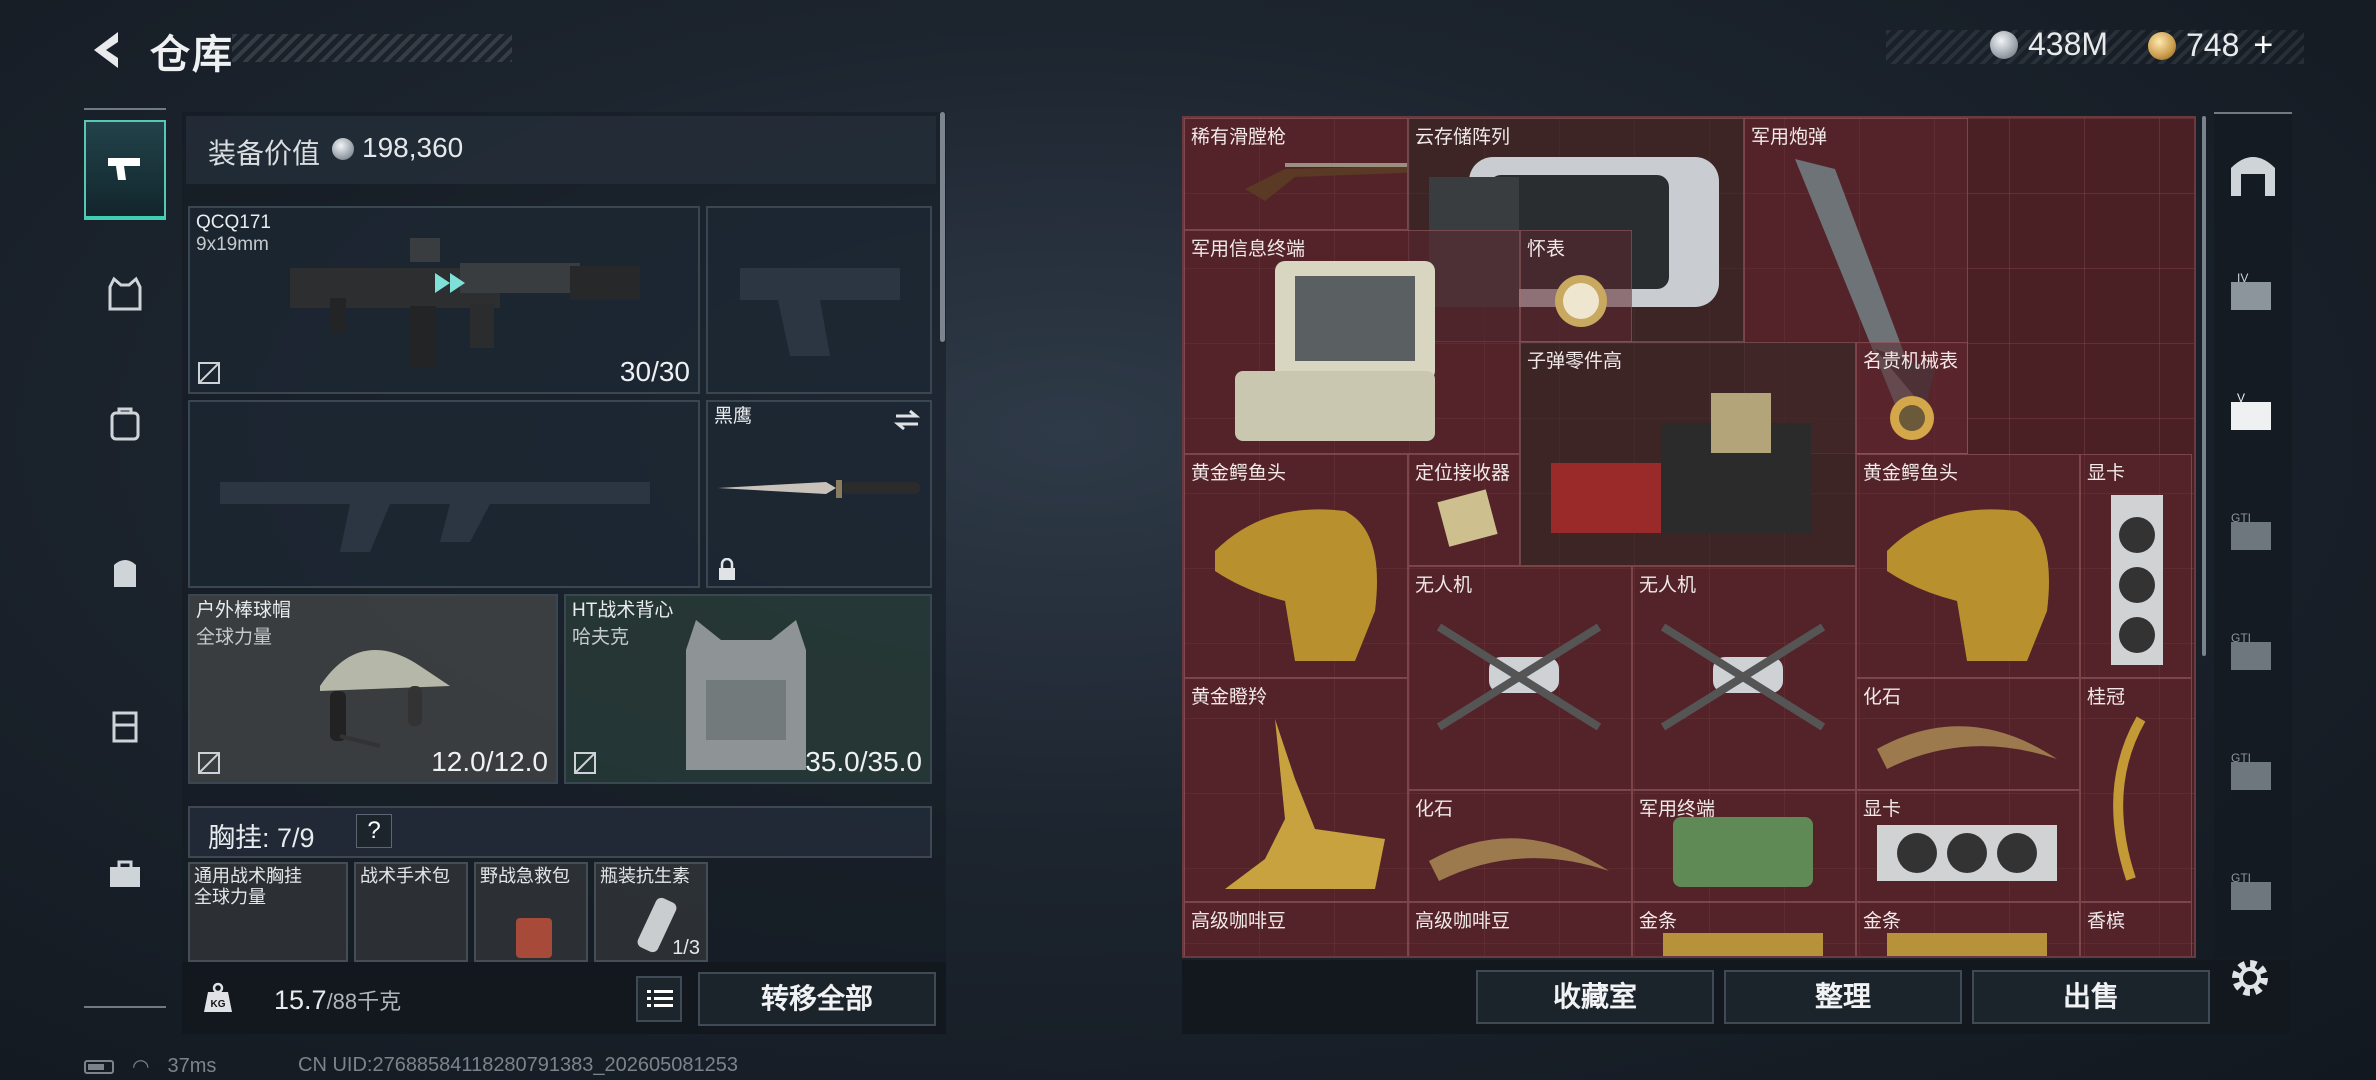 The height and width of the screenshot is (1080, 2376). What do you see at coordinates (2253, 175) in the screenshot?
I see `warehouse-tab` at bounding box center [2253, 175].